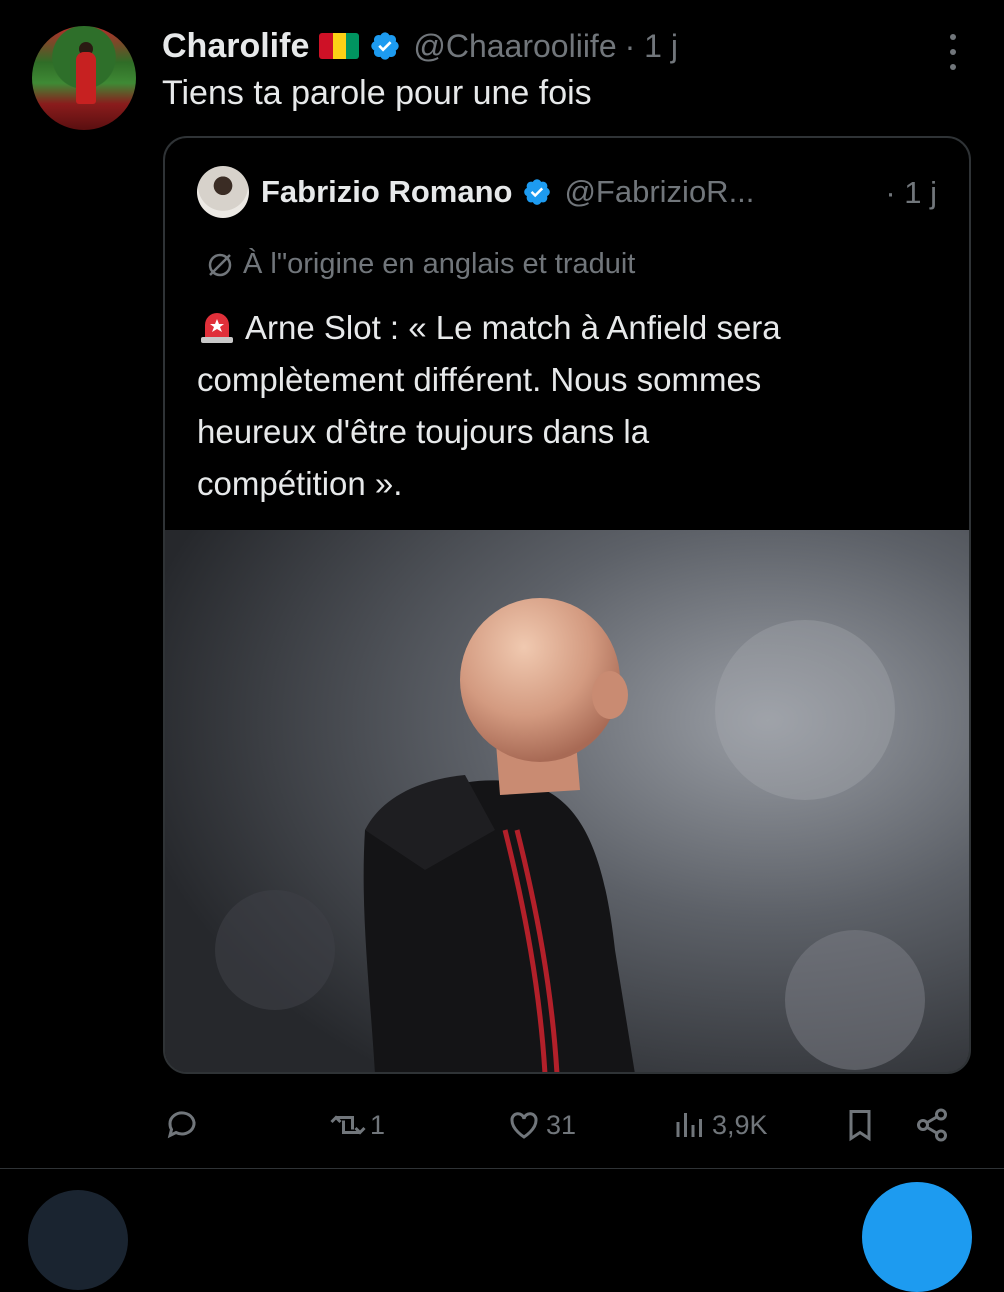 Image resolution: width=1004 pixels, height=1292 pixels. Describe the element at coordinates (689, 1125) in the screenshot. I see `views-chart-icon` at that location.